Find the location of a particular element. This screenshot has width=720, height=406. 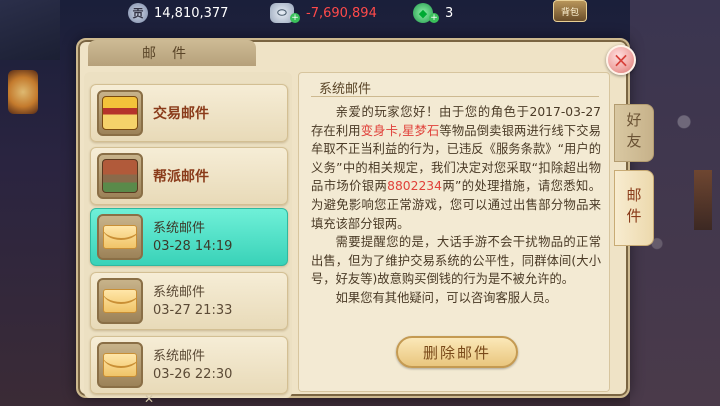

jade-value: 3 is located at coordinates (449, 13).